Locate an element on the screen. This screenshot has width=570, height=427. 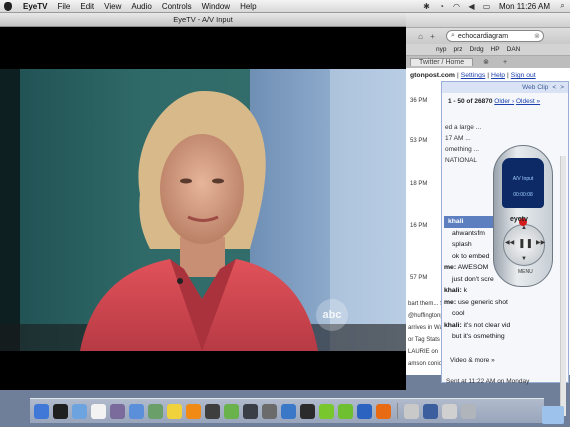
timestamp: 53 PM is located at coordinates (419, 141).